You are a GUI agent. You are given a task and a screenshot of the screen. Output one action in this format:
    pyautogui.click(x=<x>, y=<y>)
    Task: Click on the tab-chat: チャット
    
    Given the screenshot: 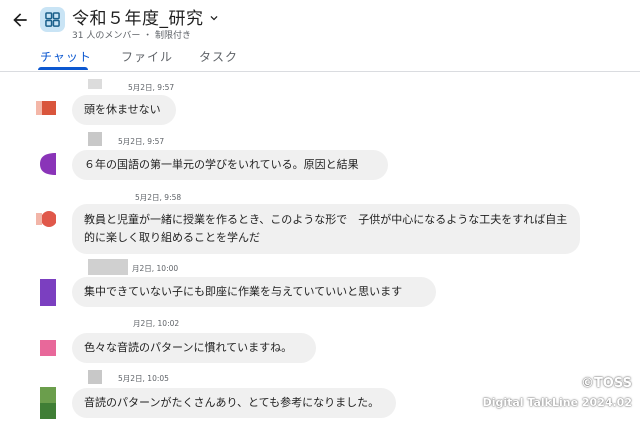 What is the action you would take?
    pyautogui.click(x=66, y=56)
    